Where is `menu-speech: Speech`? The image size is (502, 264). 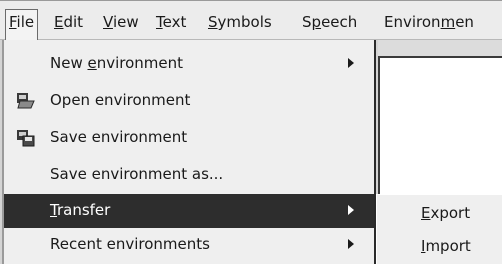
menu-speech: Speech is located at coordinates (329, 22).